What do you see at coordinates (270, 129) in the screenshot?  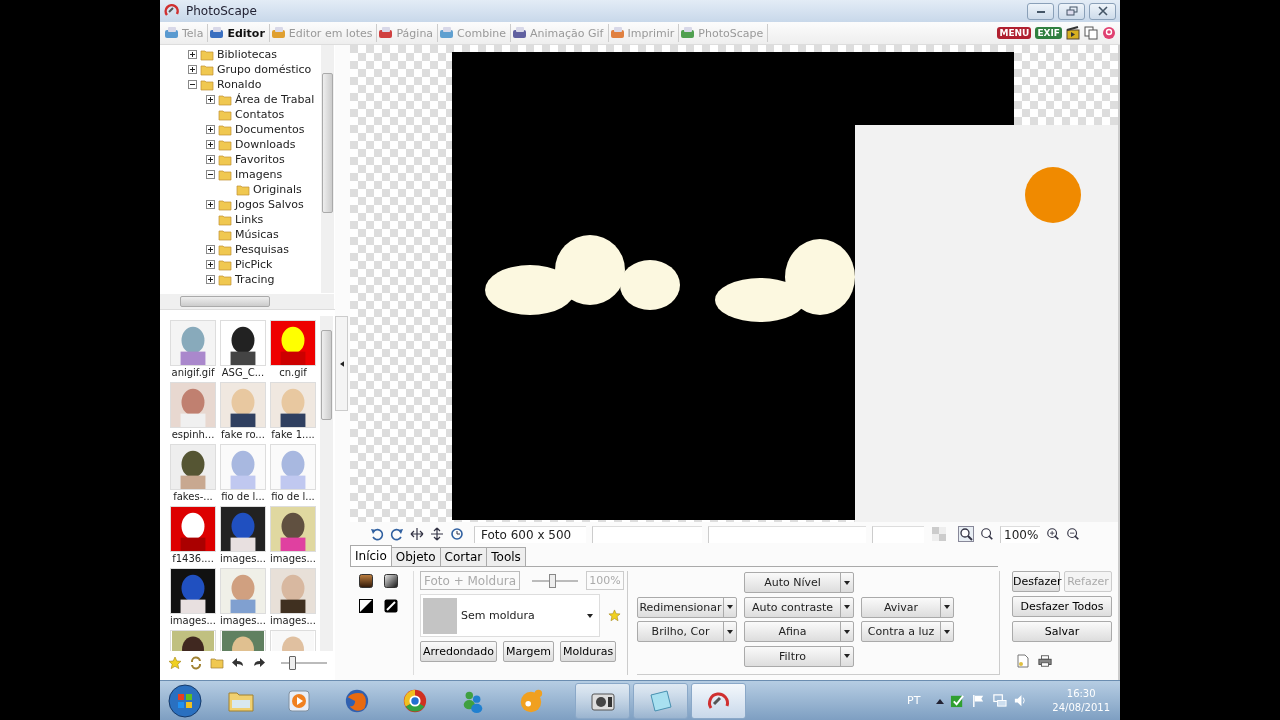 I see `tree-item: Documentos` at bounding box center [270, 129].